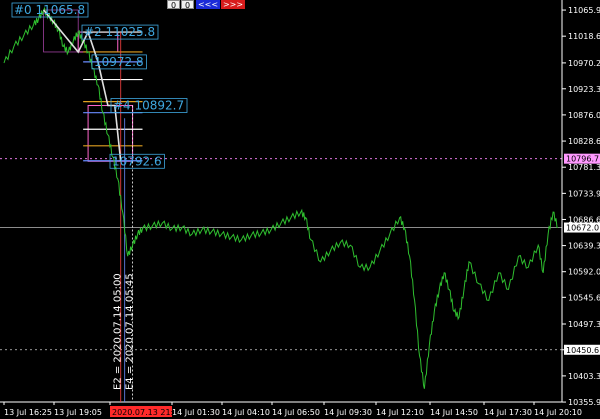  Describe the element at coordinates (584, 297) in the screenshot. I see `y-tick-label: 10545.6` at that location.